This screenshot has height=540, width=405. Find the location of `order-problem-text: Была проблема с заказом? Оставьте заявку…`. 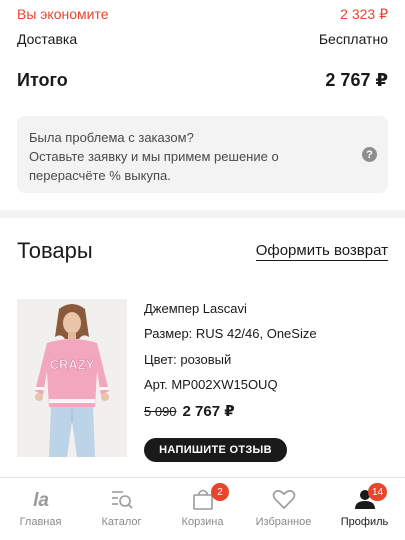

order-problem-text: Была проблема с заказом? Оставьте заявку… is located at coordinates (179, 156).